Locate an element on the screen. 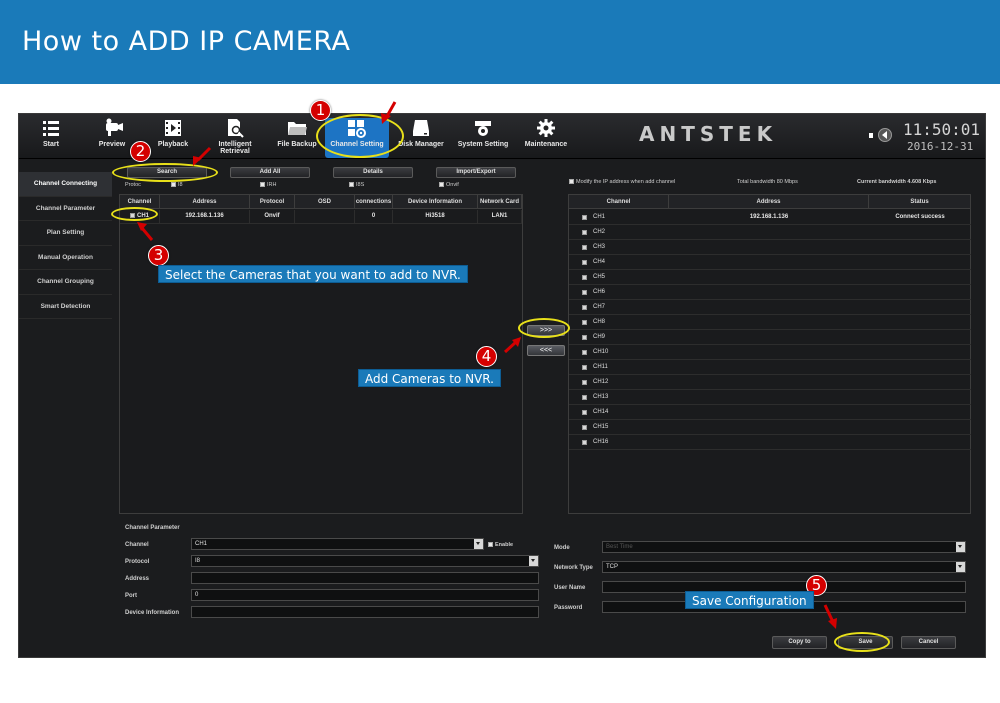 The height and width of the screenshot is (703, 1000). sidebar-item-plan-setting: Plan Setting is located at coordinates (65, 233).